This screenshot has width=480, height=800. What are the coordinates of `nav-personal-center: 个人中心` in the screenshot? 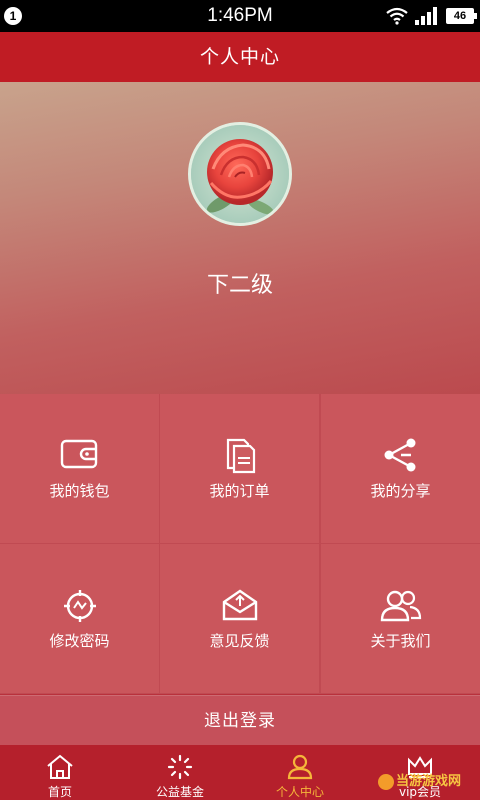 It's located at (300, 772).